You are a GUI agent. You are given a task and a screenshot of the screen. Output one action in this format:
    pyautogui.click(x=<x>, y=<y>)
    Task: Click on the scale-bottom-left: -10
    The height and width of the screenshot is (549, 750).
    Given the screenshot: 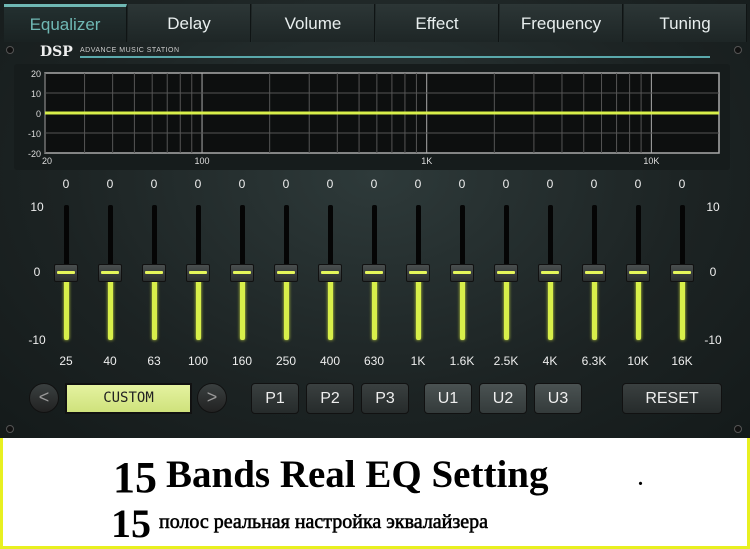 What is the action you would take?
    pyautogui.click(x=37, y=340)
    